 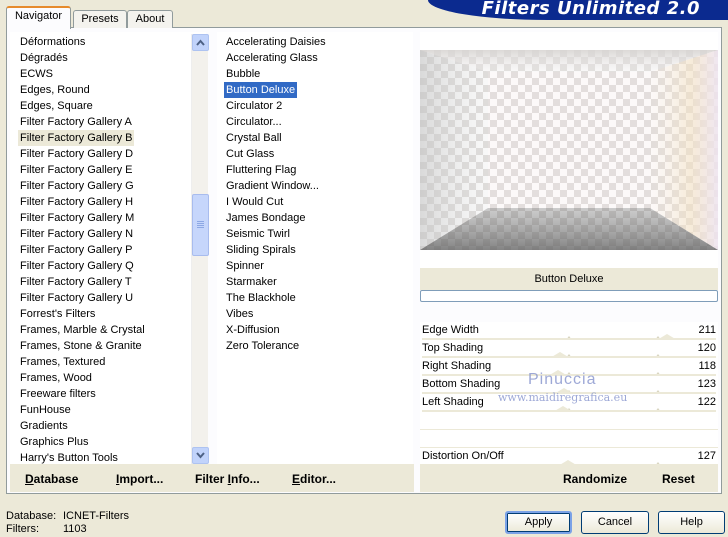 I want to click on category-item: Frames, Stone & Granite, so click(x=81, y=346).